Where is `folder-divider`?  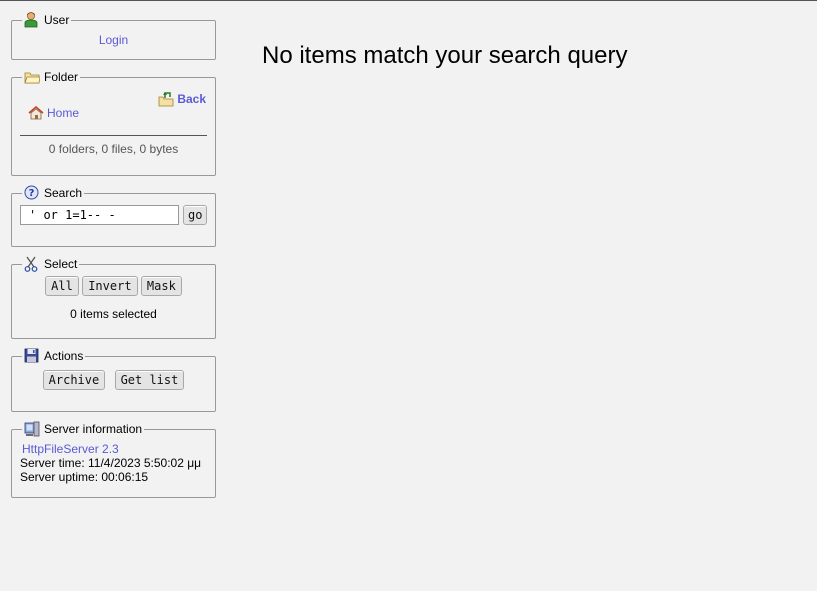 folder-divider is located at coordinates (113, 135).